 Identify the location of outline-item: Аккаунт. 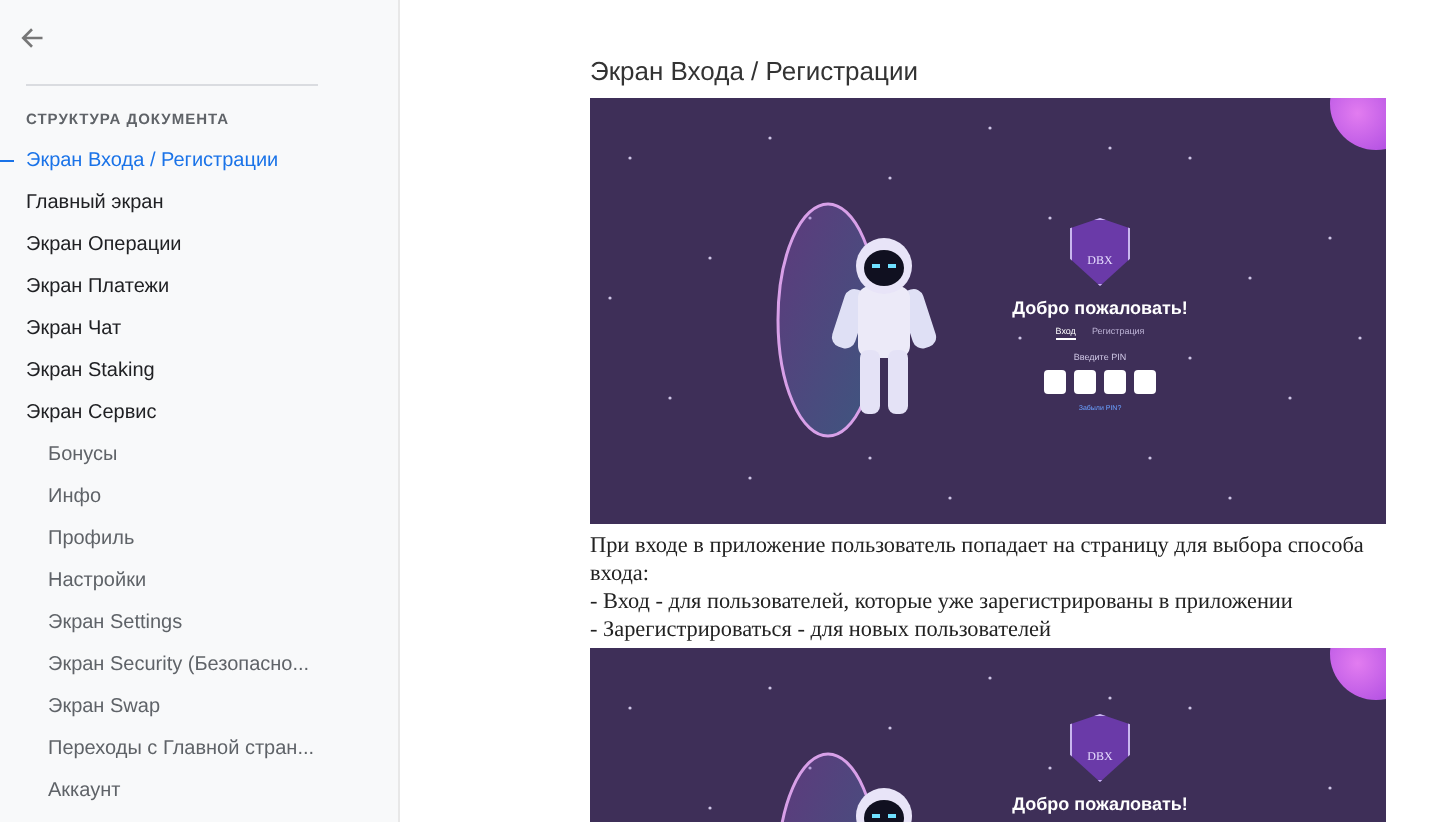
(199, 791).